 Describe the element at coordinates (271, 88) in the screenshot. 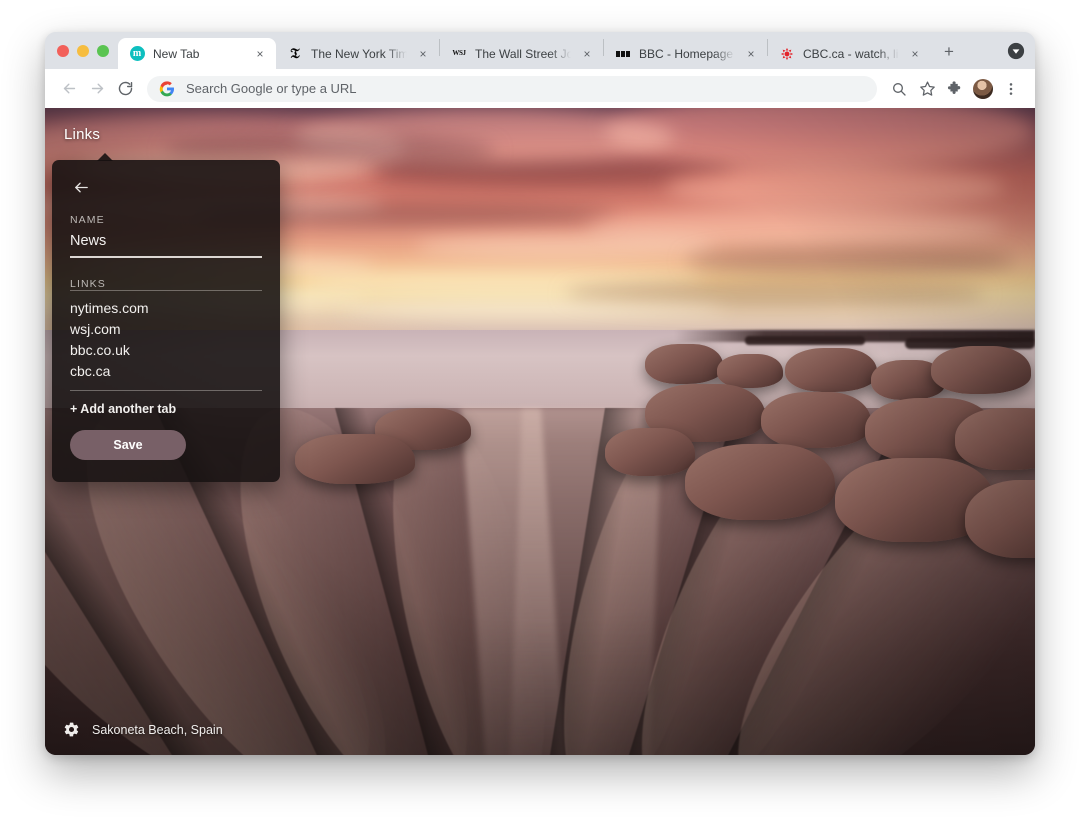

I see `address-bar-placeholder: Search Google or type a URL` at that location.